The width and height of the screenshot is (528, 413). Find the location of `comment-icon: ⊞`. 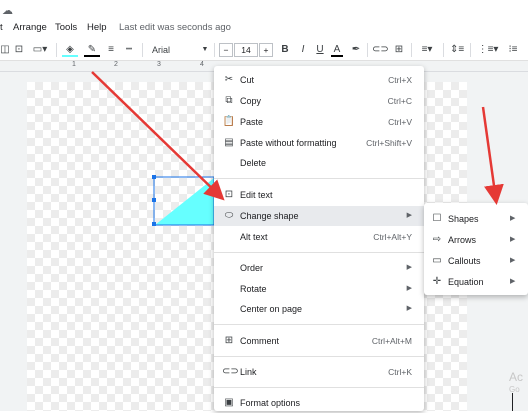

comment-icon: ⊞ is located at coordinates (229, 340).